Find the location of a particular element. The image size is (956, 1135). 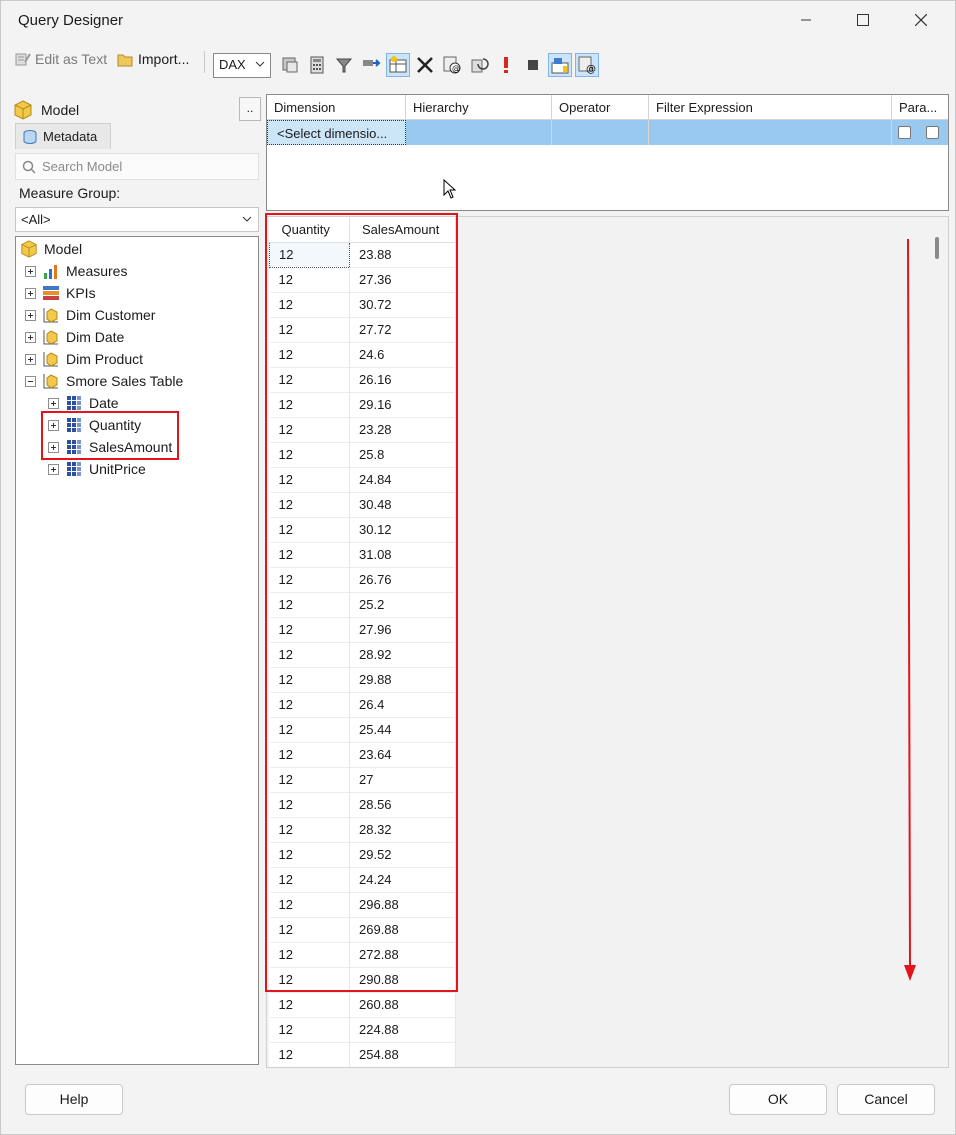

edit-as-text-button: Edit as Text is located at coordinates (61, 59).